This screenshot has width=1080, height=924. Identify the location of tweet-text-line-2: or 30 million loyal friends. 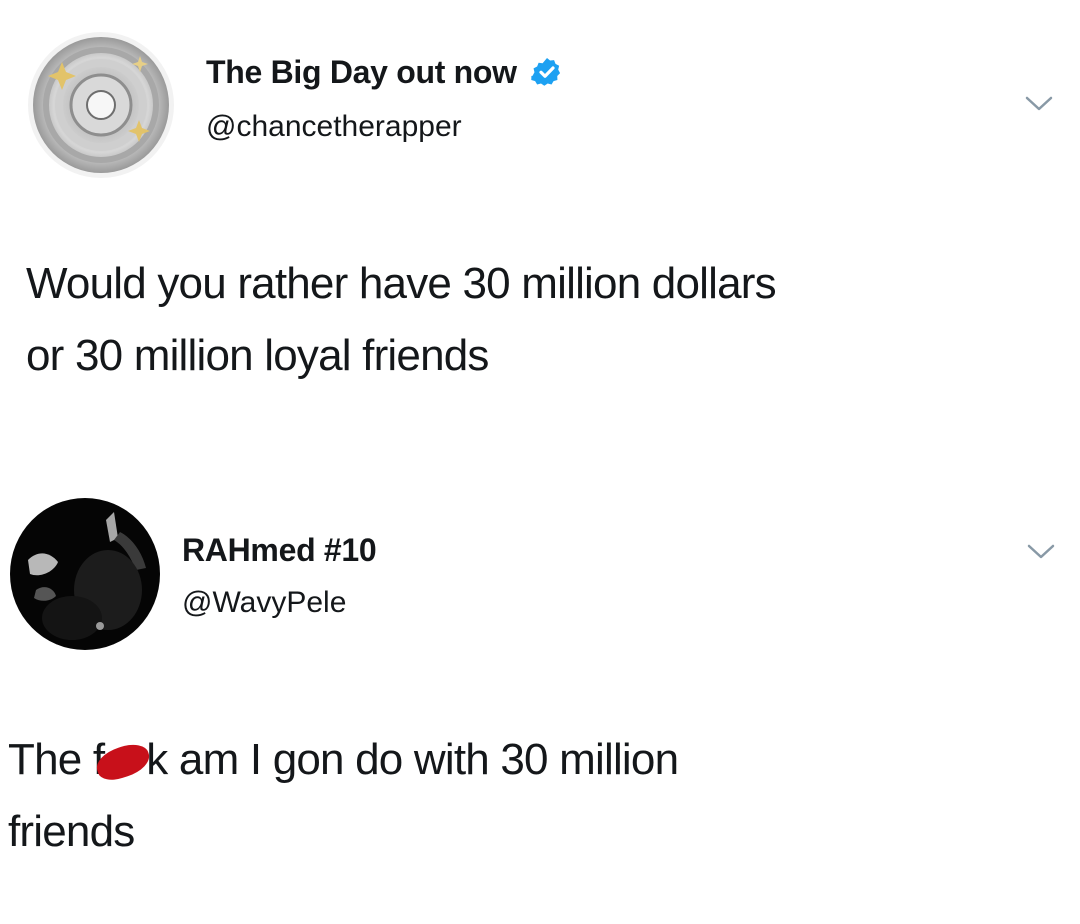
(257, 355).